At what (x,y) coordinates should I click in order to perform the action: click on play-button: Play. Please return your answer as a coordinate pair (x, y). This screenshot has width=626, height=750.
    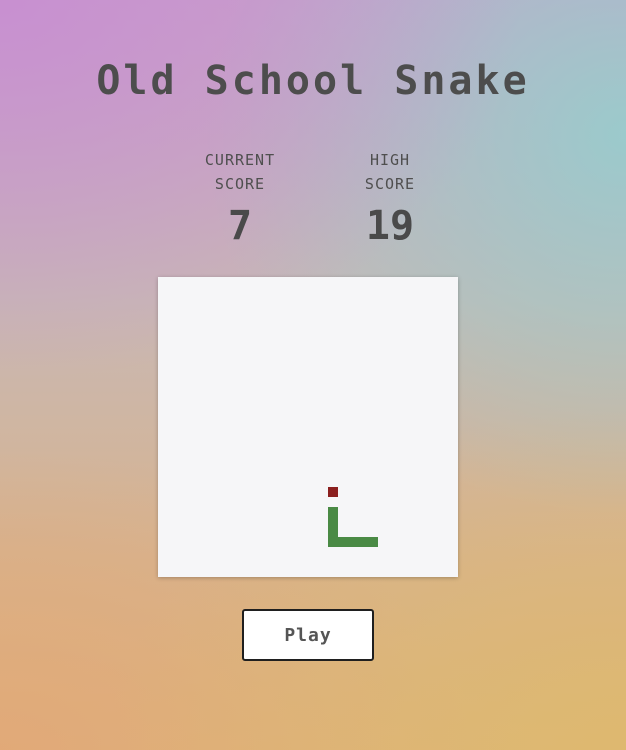
    Looking at the image, I should click on (308, 635).